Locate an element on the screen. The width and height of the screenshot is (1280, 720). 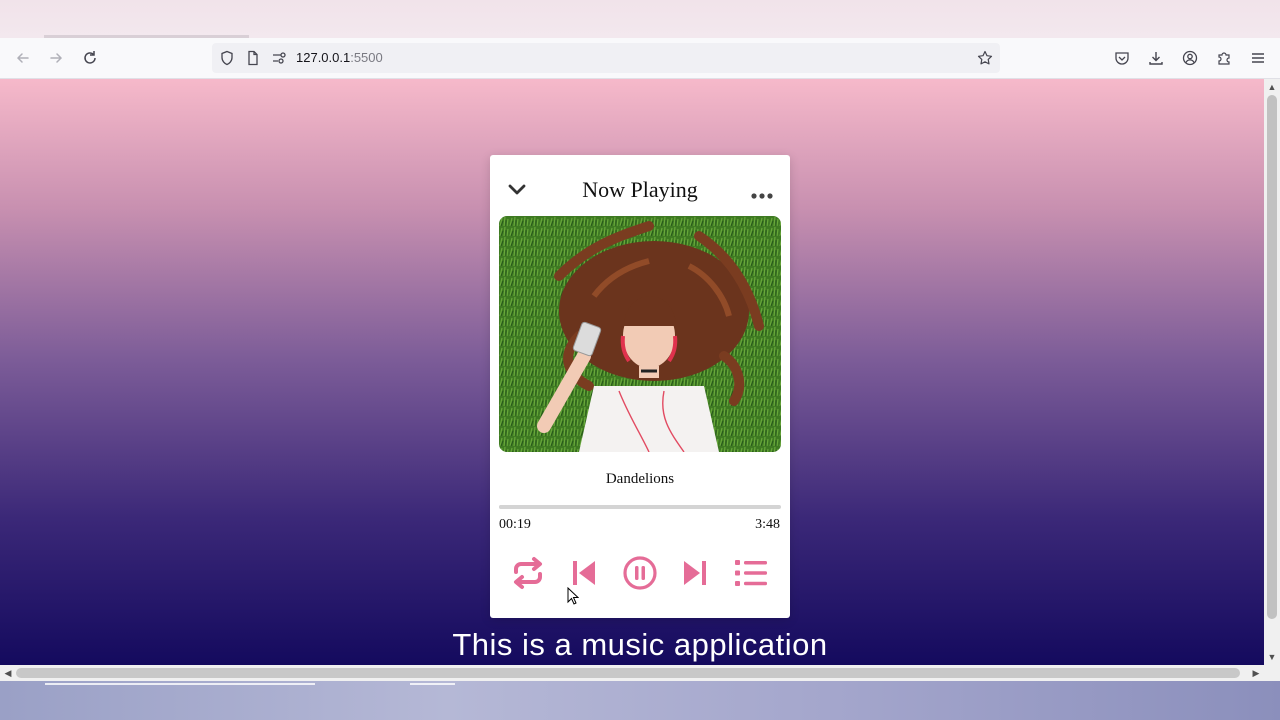
progress-fill is located at coordinates (511, 507).